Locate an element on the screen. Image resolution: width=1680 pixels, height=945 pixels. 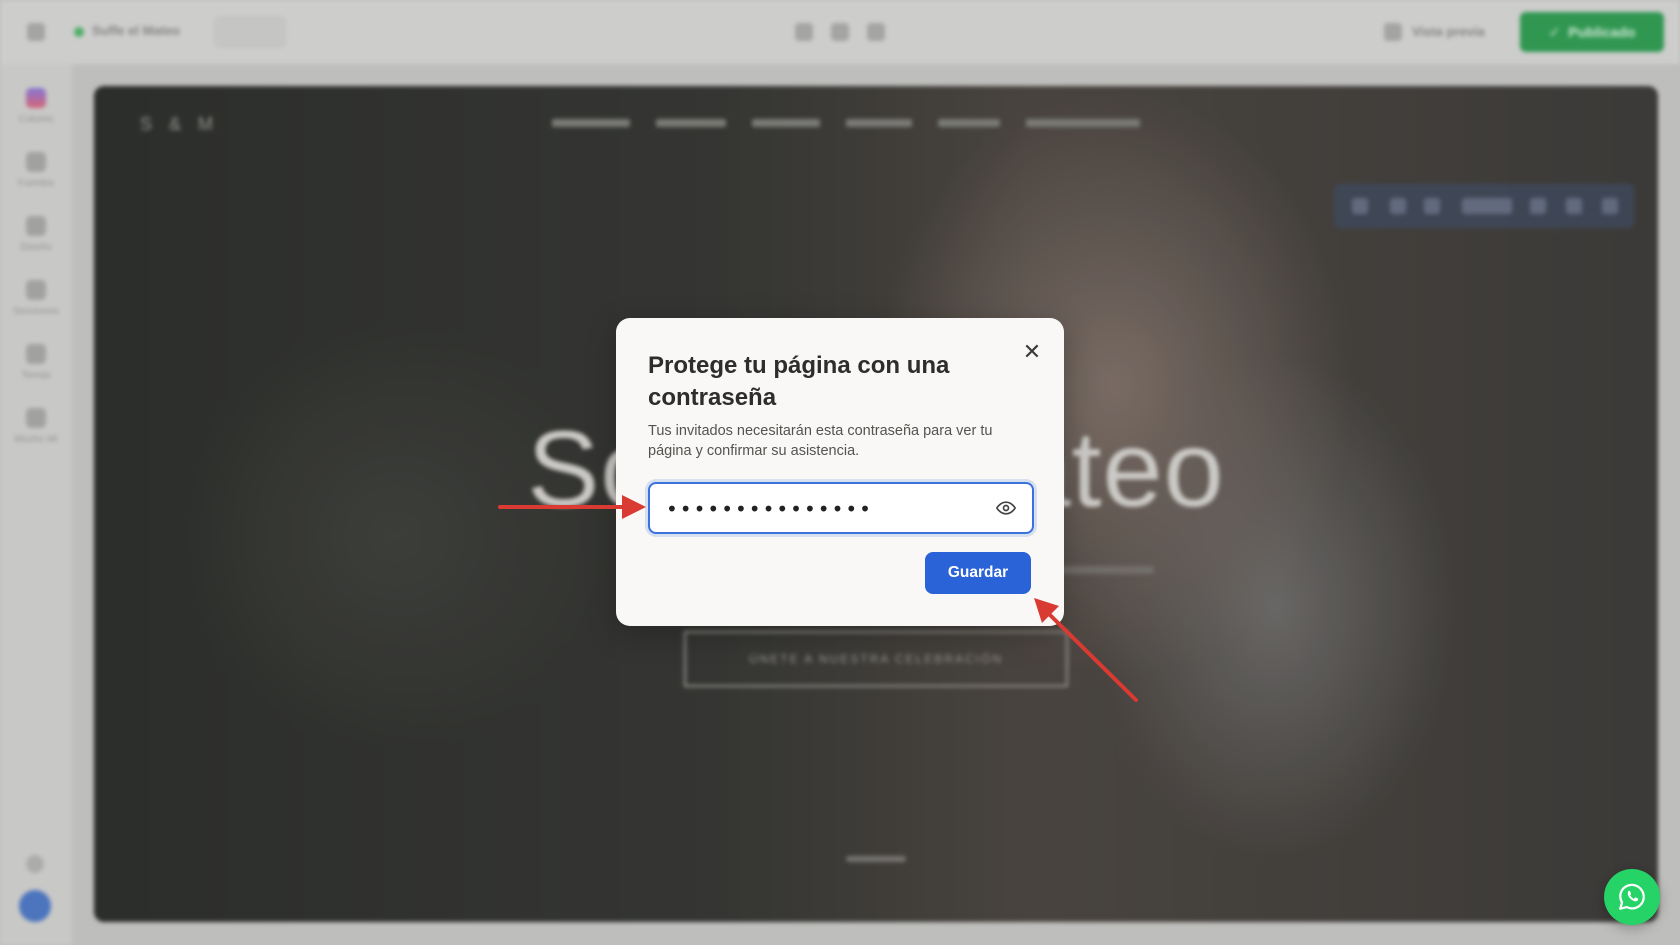
save-button: Guardar is located at coordinates (978, 573).